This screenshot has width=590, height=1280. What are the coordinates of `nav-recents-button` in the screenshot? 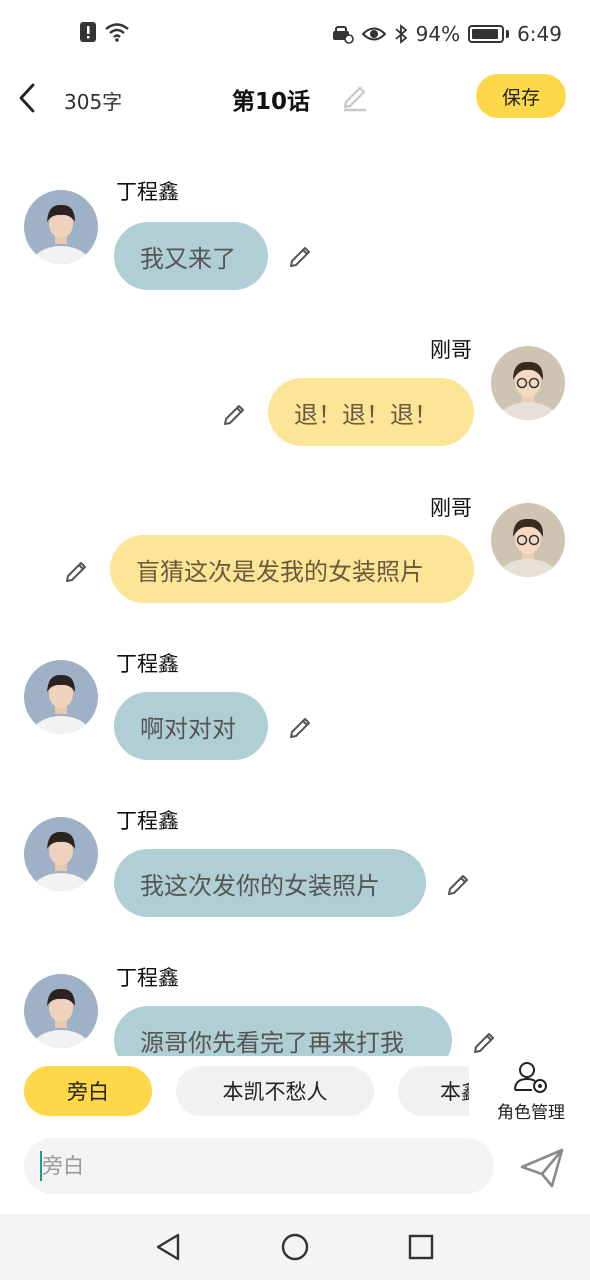 It's located at (421, 1247).